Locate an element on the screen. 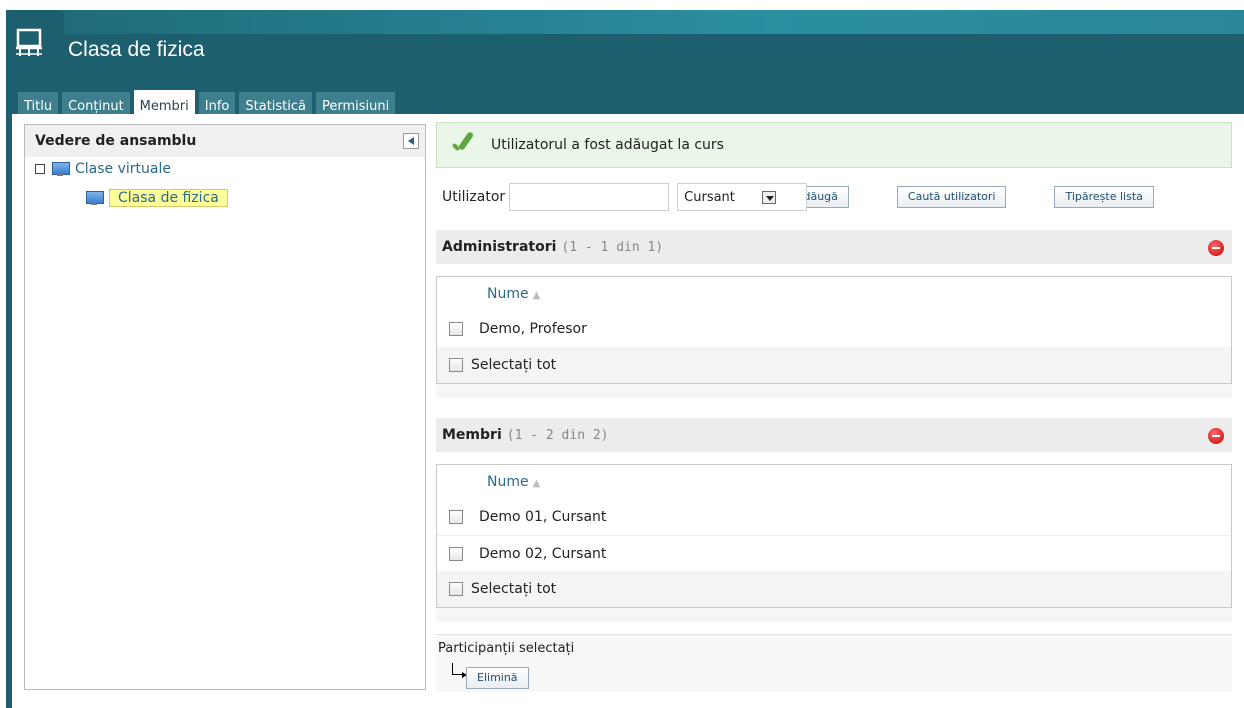 The width and height of the screenshot is (1244, 708). row-name: Demo 01, Cursant is located at coordinates (543, 517).